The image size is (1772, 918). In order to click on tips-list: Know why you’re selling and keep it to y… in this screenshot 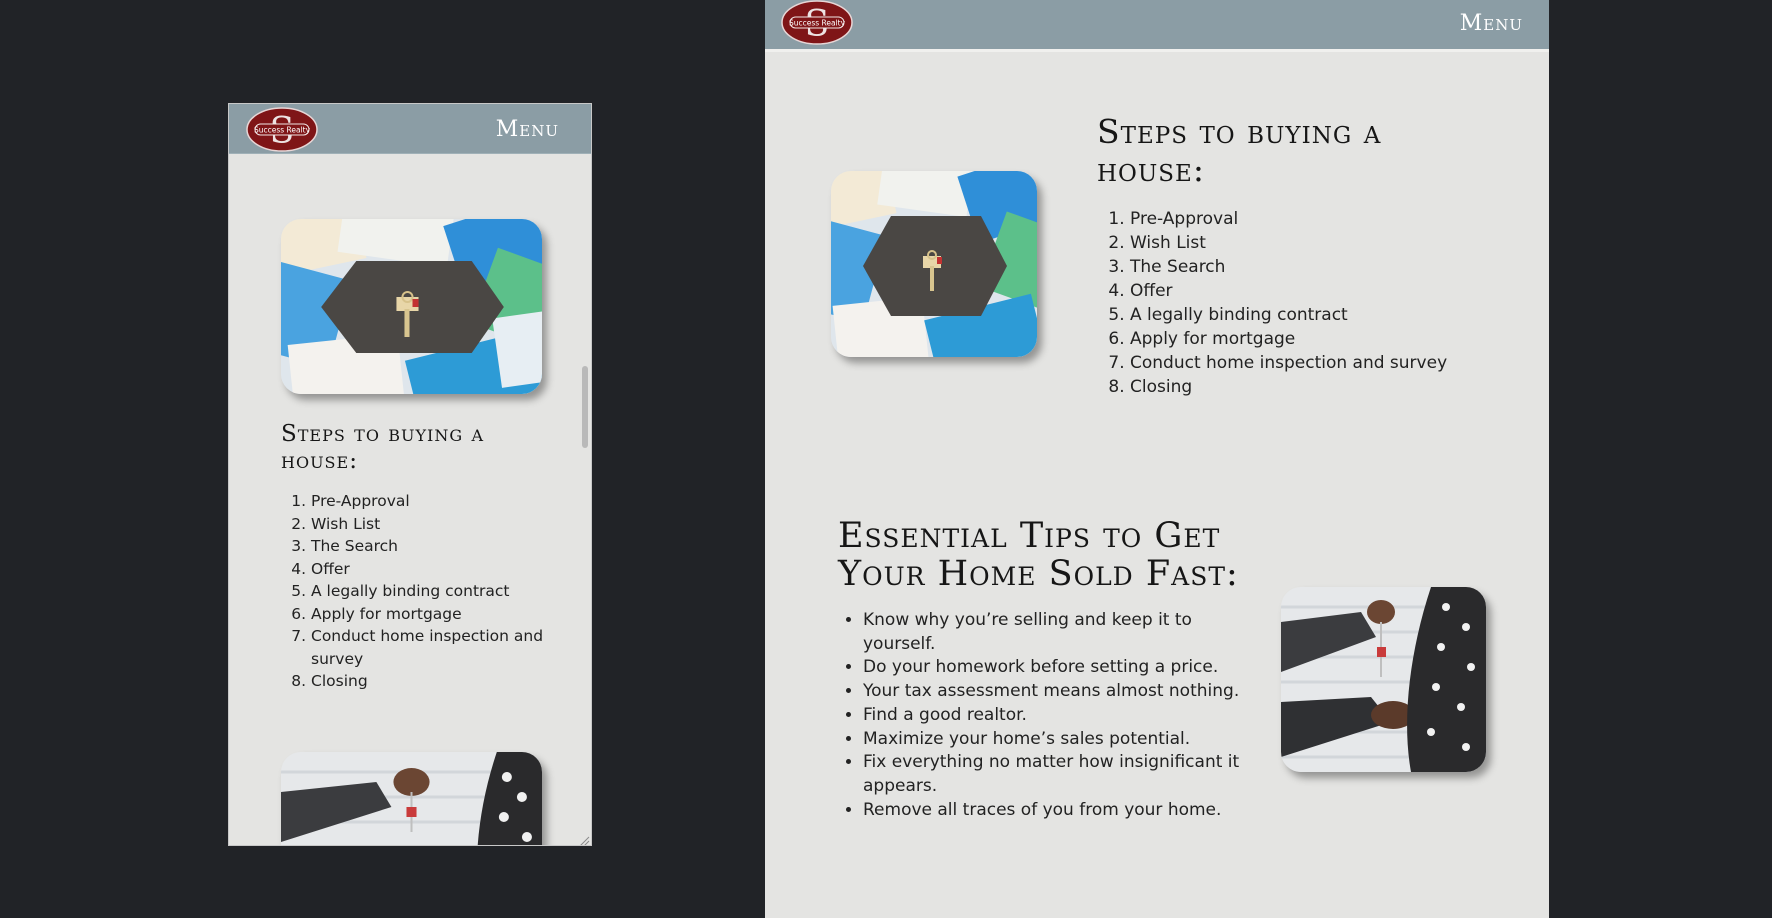, I will do `click(1048, 715)`.